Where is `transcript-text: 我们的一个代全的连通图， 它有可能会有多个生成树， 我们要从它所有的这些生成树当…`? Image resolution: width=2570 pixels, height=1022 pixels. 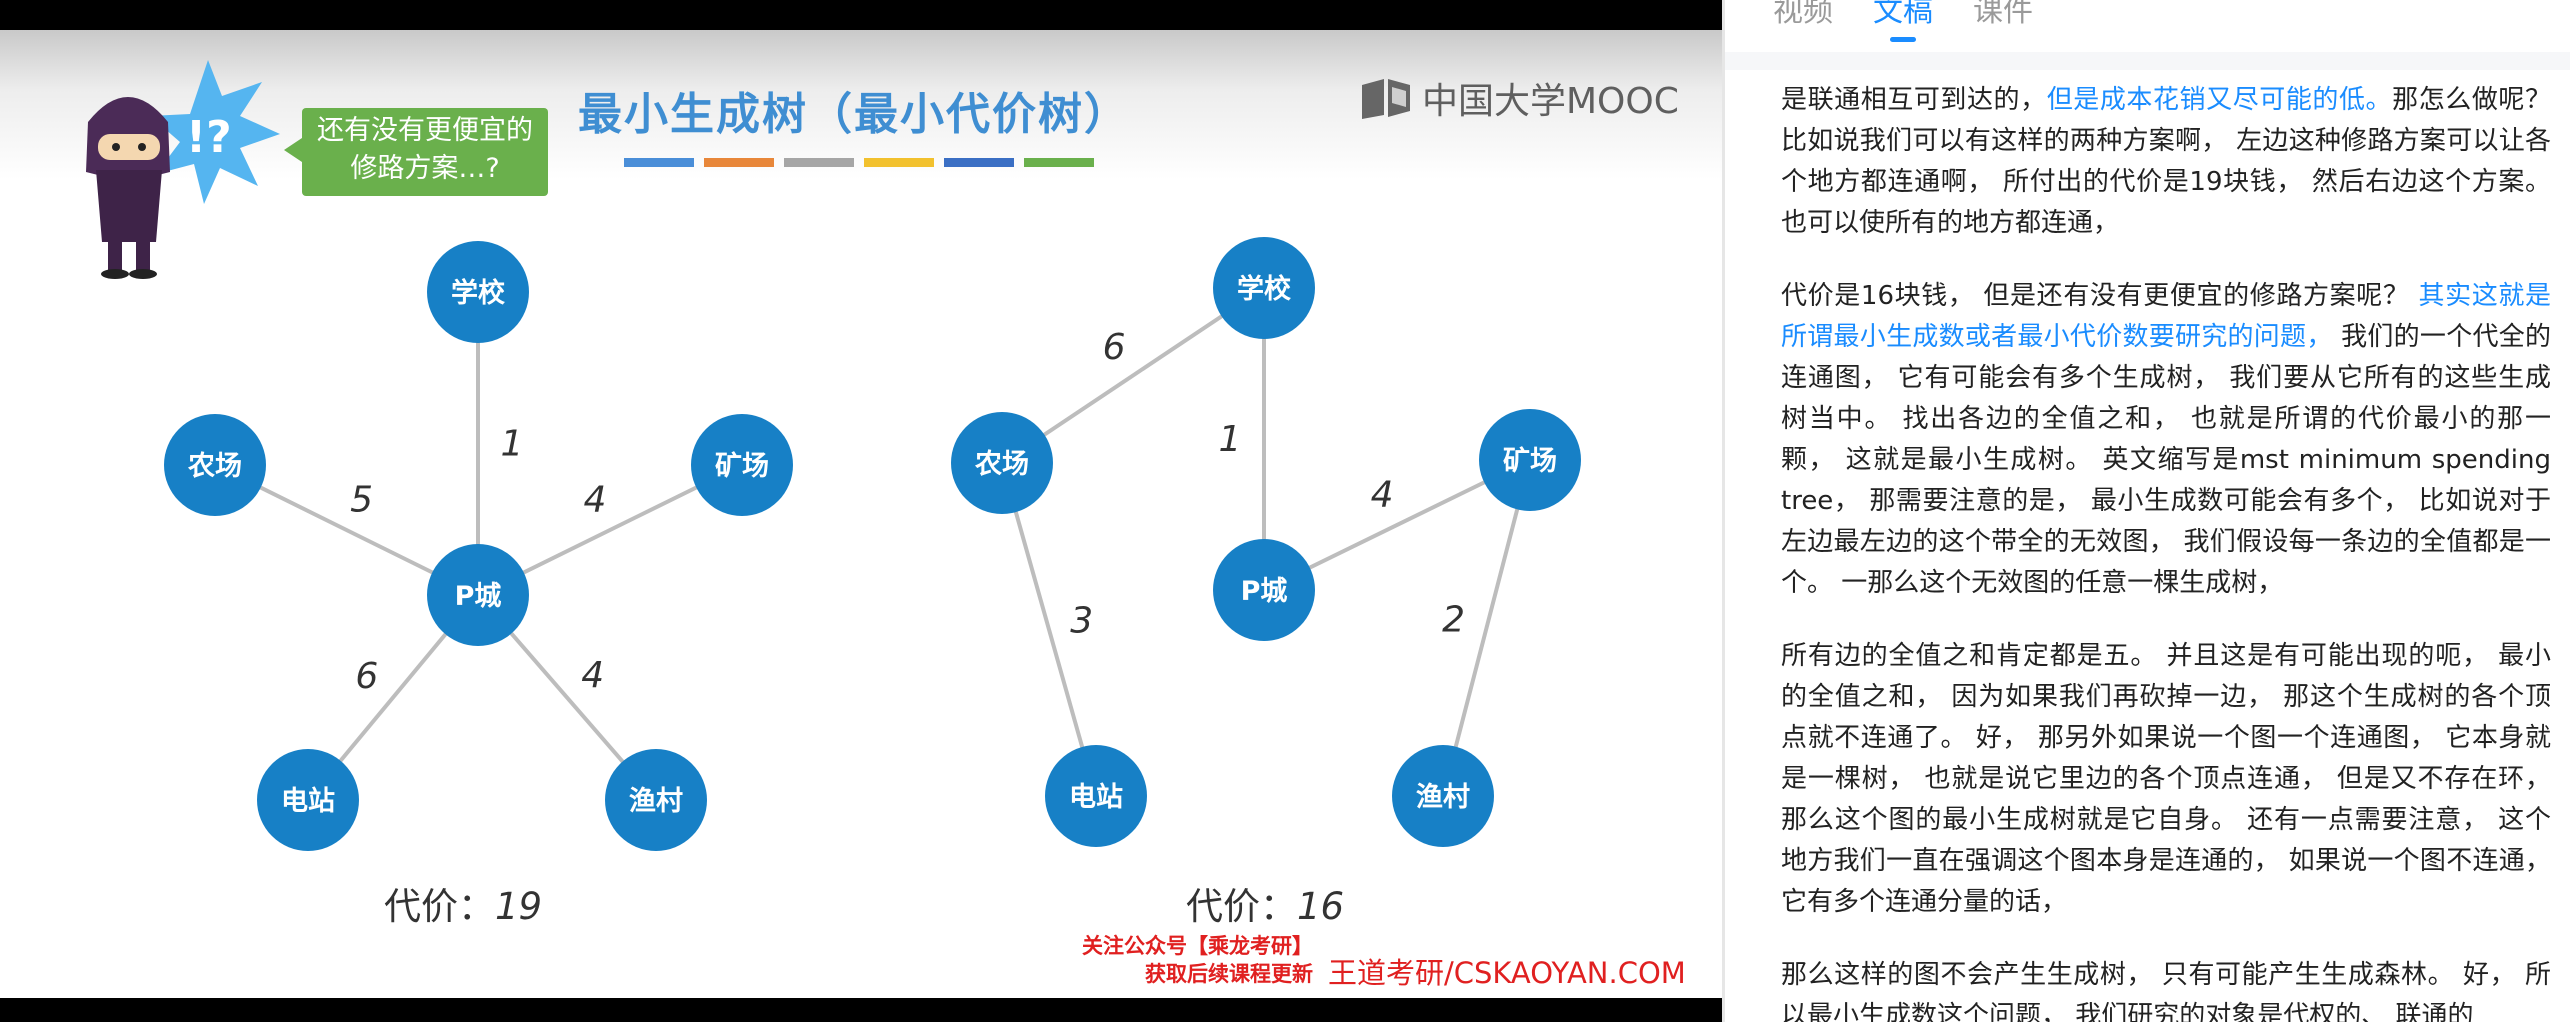
transcript-text: 我们的一个代全的连通图， 它有可能会有多个生成树， 我们要从它所有的这些生成树当… is located at coordinates (2166, 460).